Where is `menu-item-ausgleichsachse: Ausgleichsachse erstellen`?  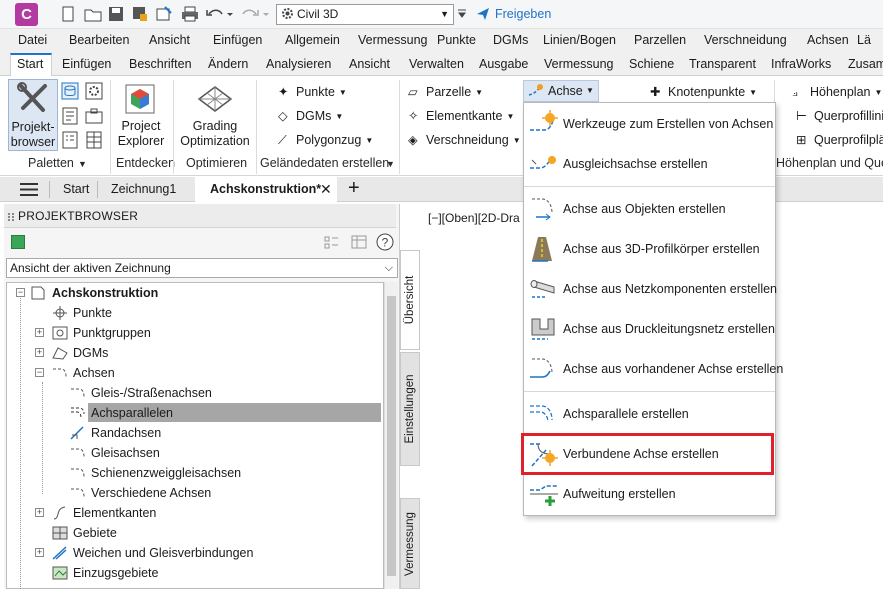 menu-item-ausgleichsachse: Ausgleichsachse erstellen is located at coordinates (649, 164).